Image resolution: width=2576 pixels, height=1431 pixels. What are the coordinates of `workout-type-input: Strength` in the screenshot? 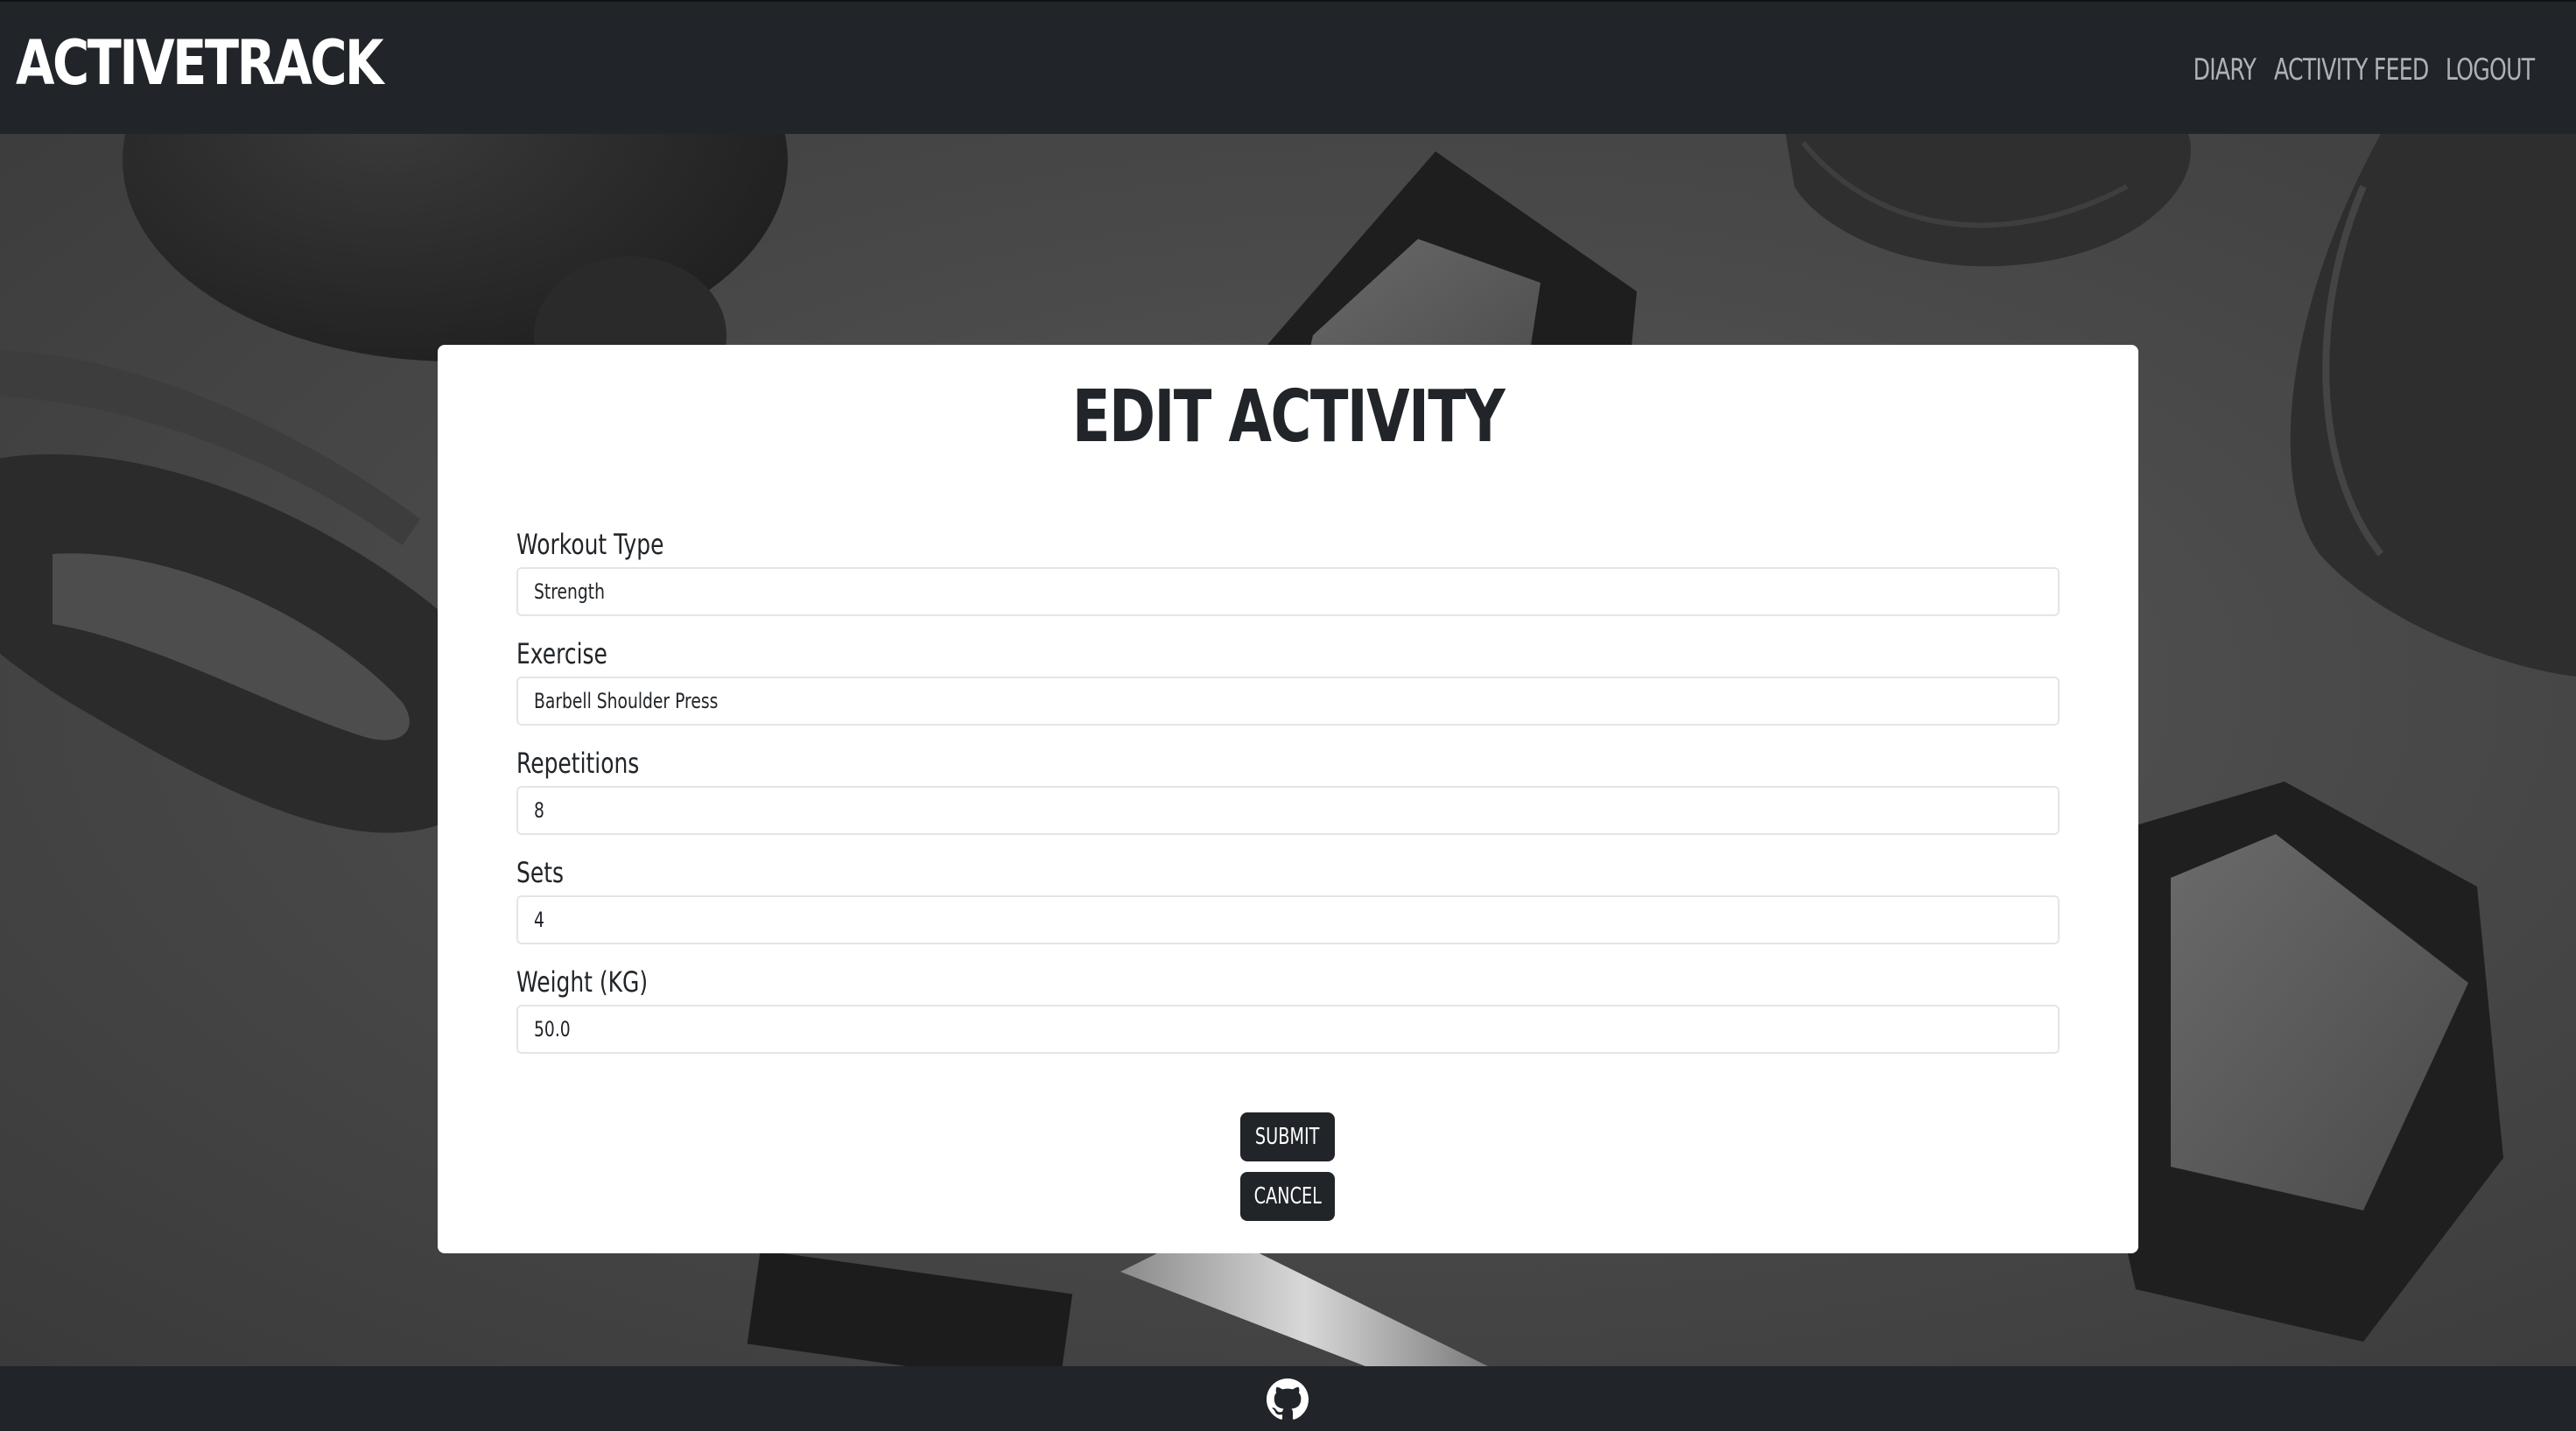 It's located at (1288, 591).